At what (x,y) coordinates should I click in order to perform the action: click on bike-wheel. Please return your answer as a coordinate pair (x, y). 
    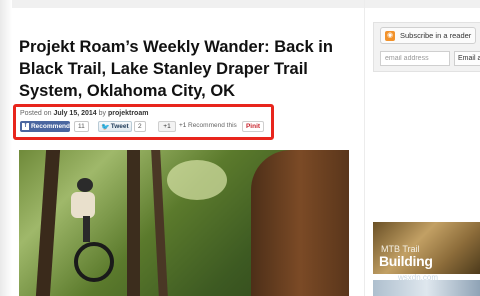
    Looking at the image, I should click on (94, 262).